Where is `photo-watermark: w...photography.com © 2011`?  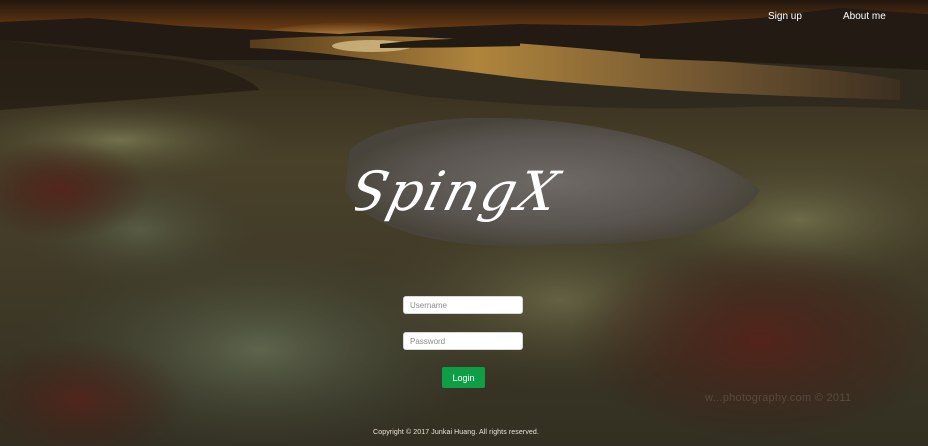 photo-watermark: w...photography.com © 2011 is located at coordinates (778, 398).